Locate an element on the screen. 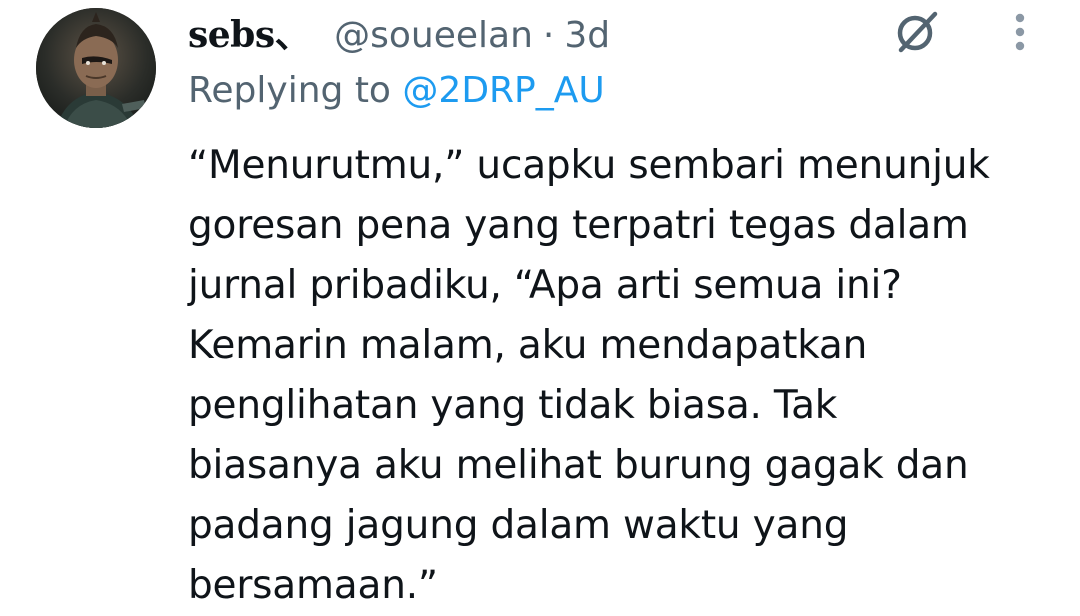  avatar is located at coordinates (96, 68).